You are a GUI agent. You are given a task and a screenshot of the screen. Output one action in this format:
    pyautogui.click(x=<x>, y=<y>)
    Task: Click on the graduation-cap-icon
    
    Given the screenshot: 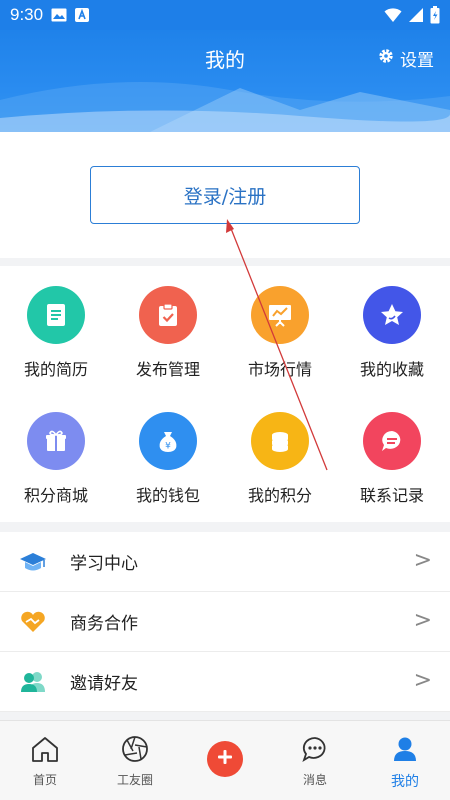 What is the action you would take?
    pyautogui.click(x=33, y=562)
    